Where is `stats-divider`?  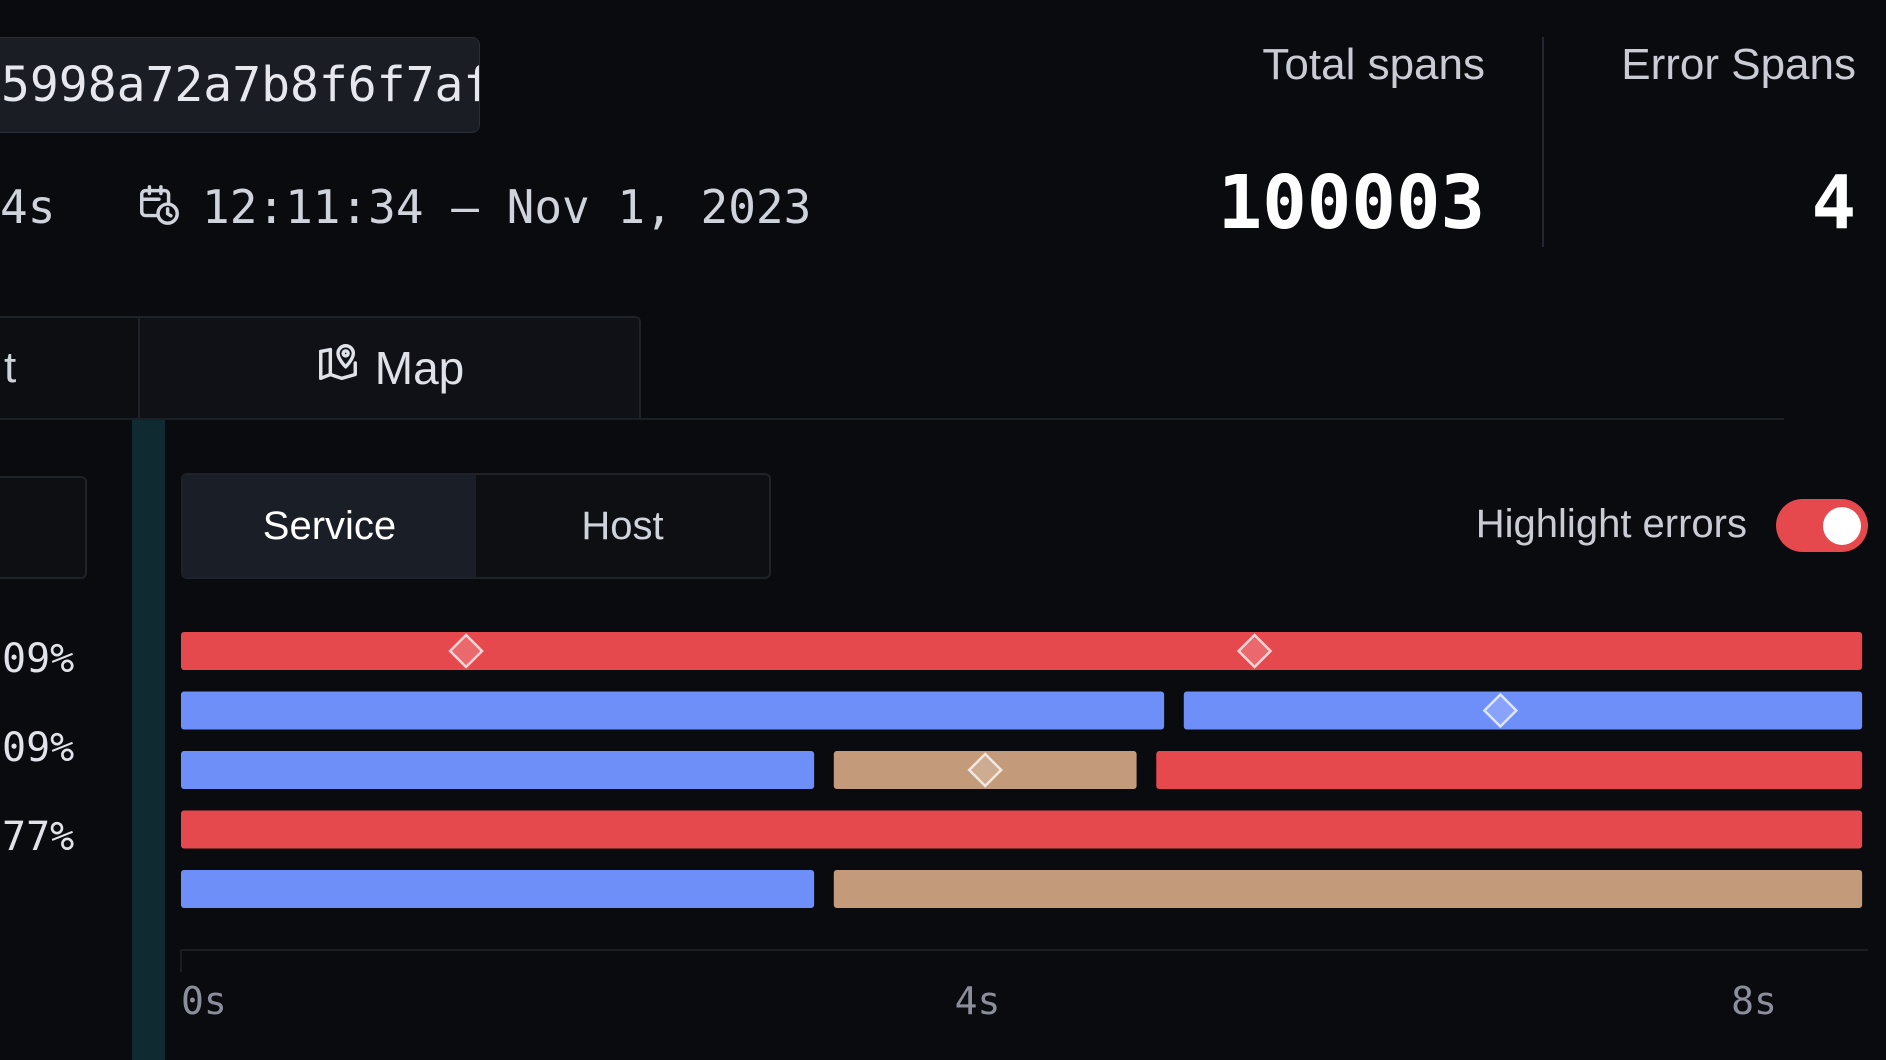 stats-divider is located at coordinates (1543, 142).